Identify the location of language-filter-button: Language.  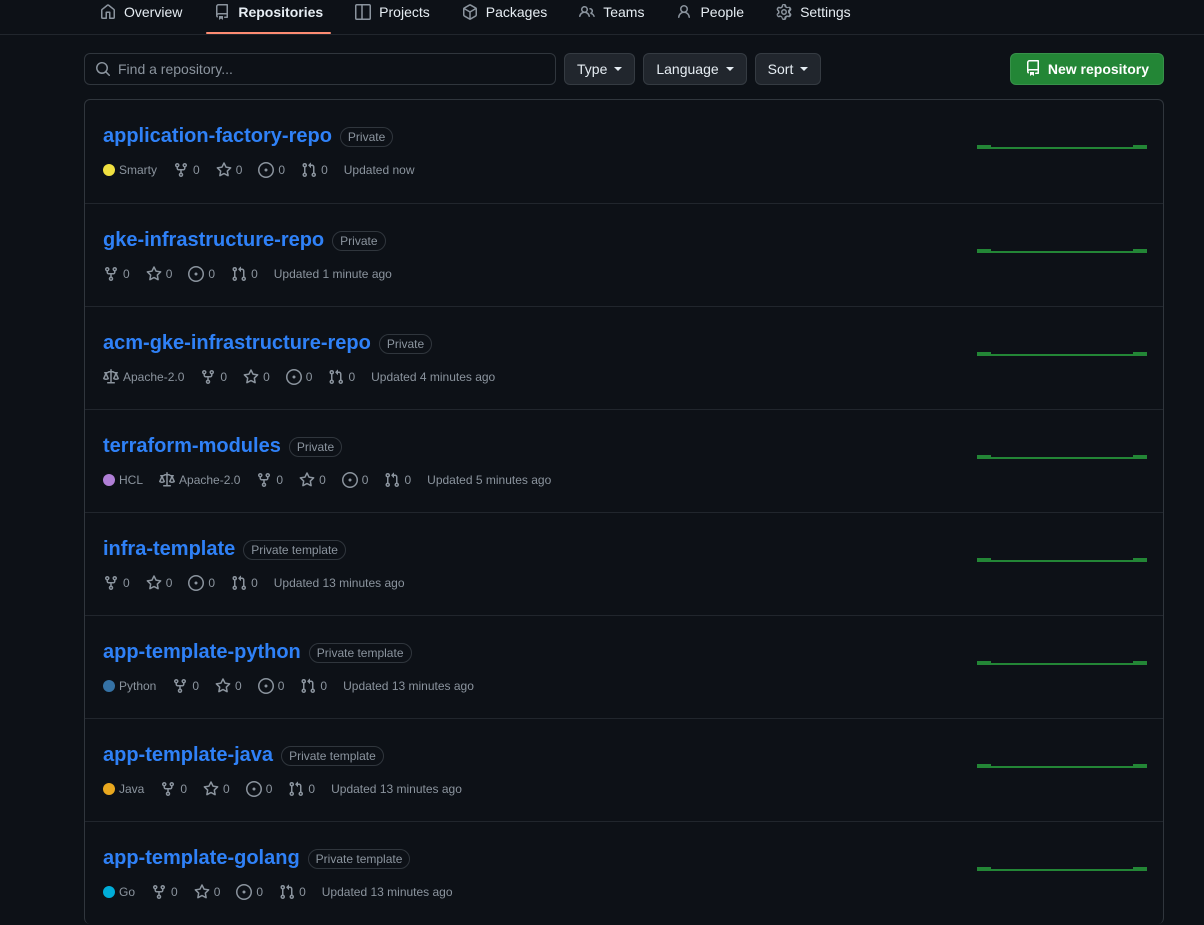
(695, 69).